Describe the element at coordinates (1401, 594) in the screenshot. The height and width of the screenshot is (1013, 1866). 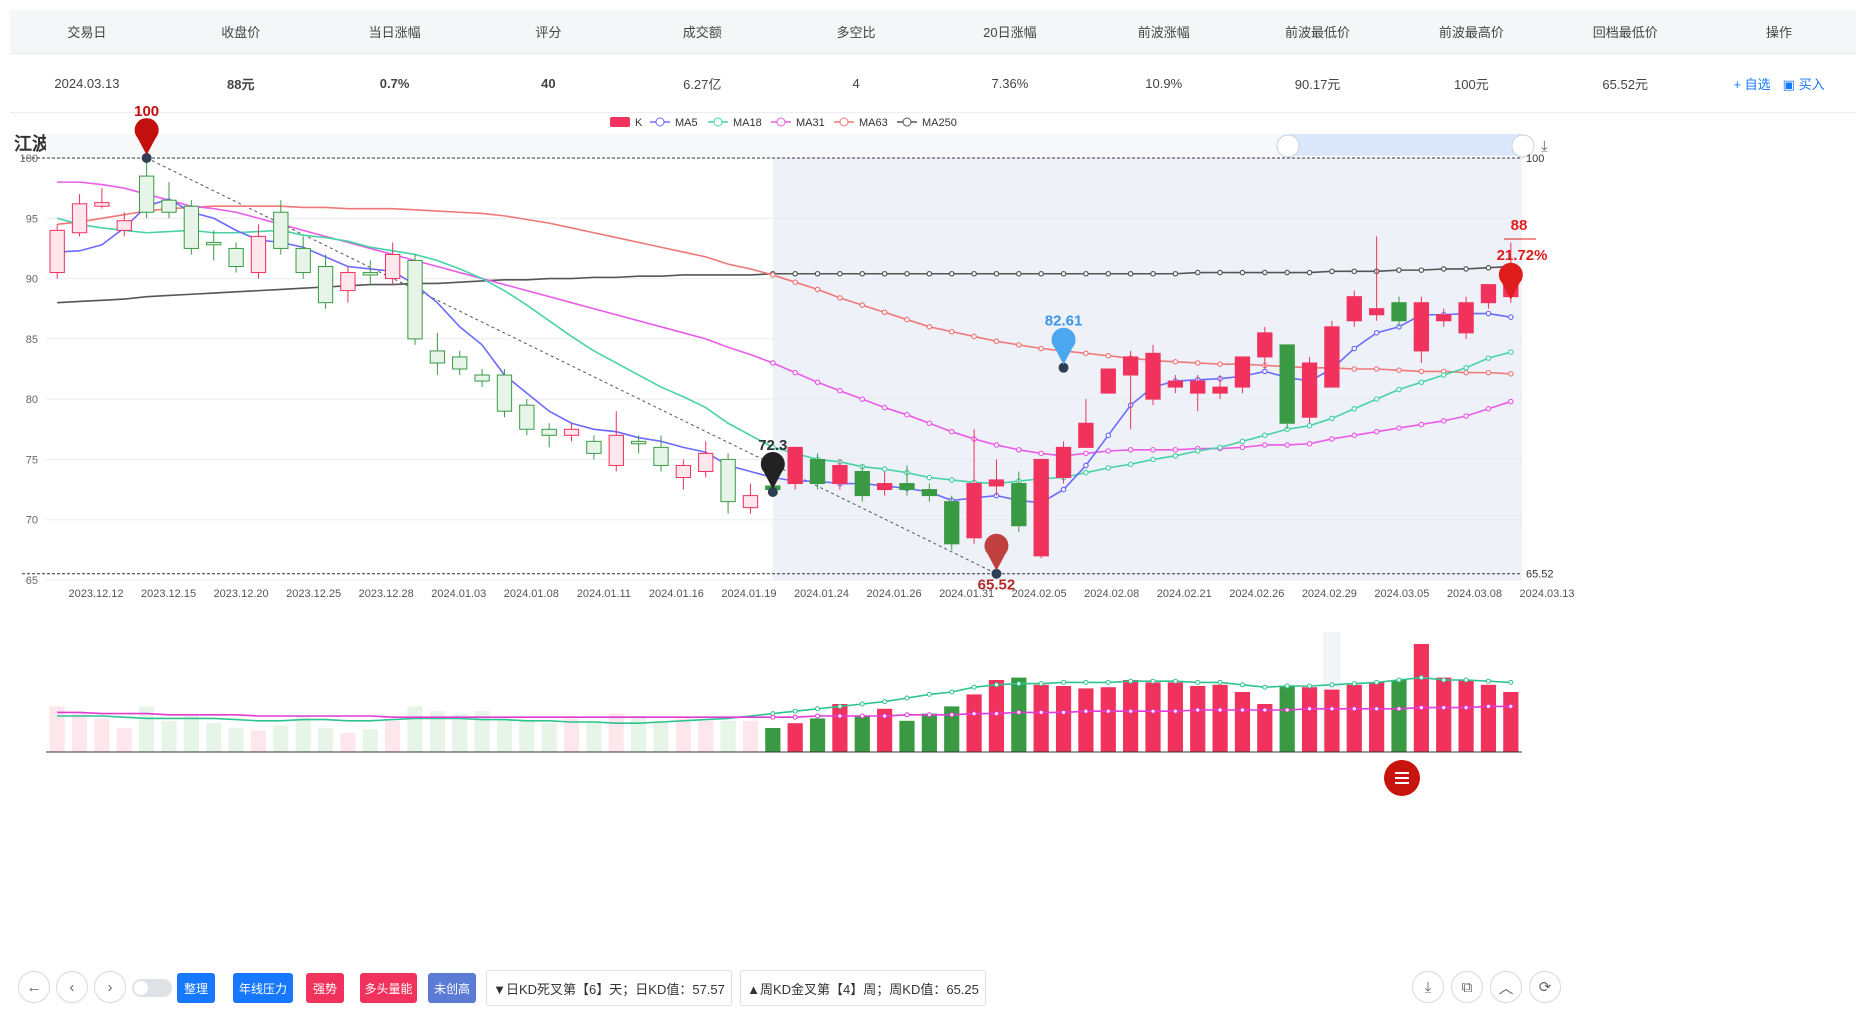
I see `x-tick-label: 2024.03.05` at that location.